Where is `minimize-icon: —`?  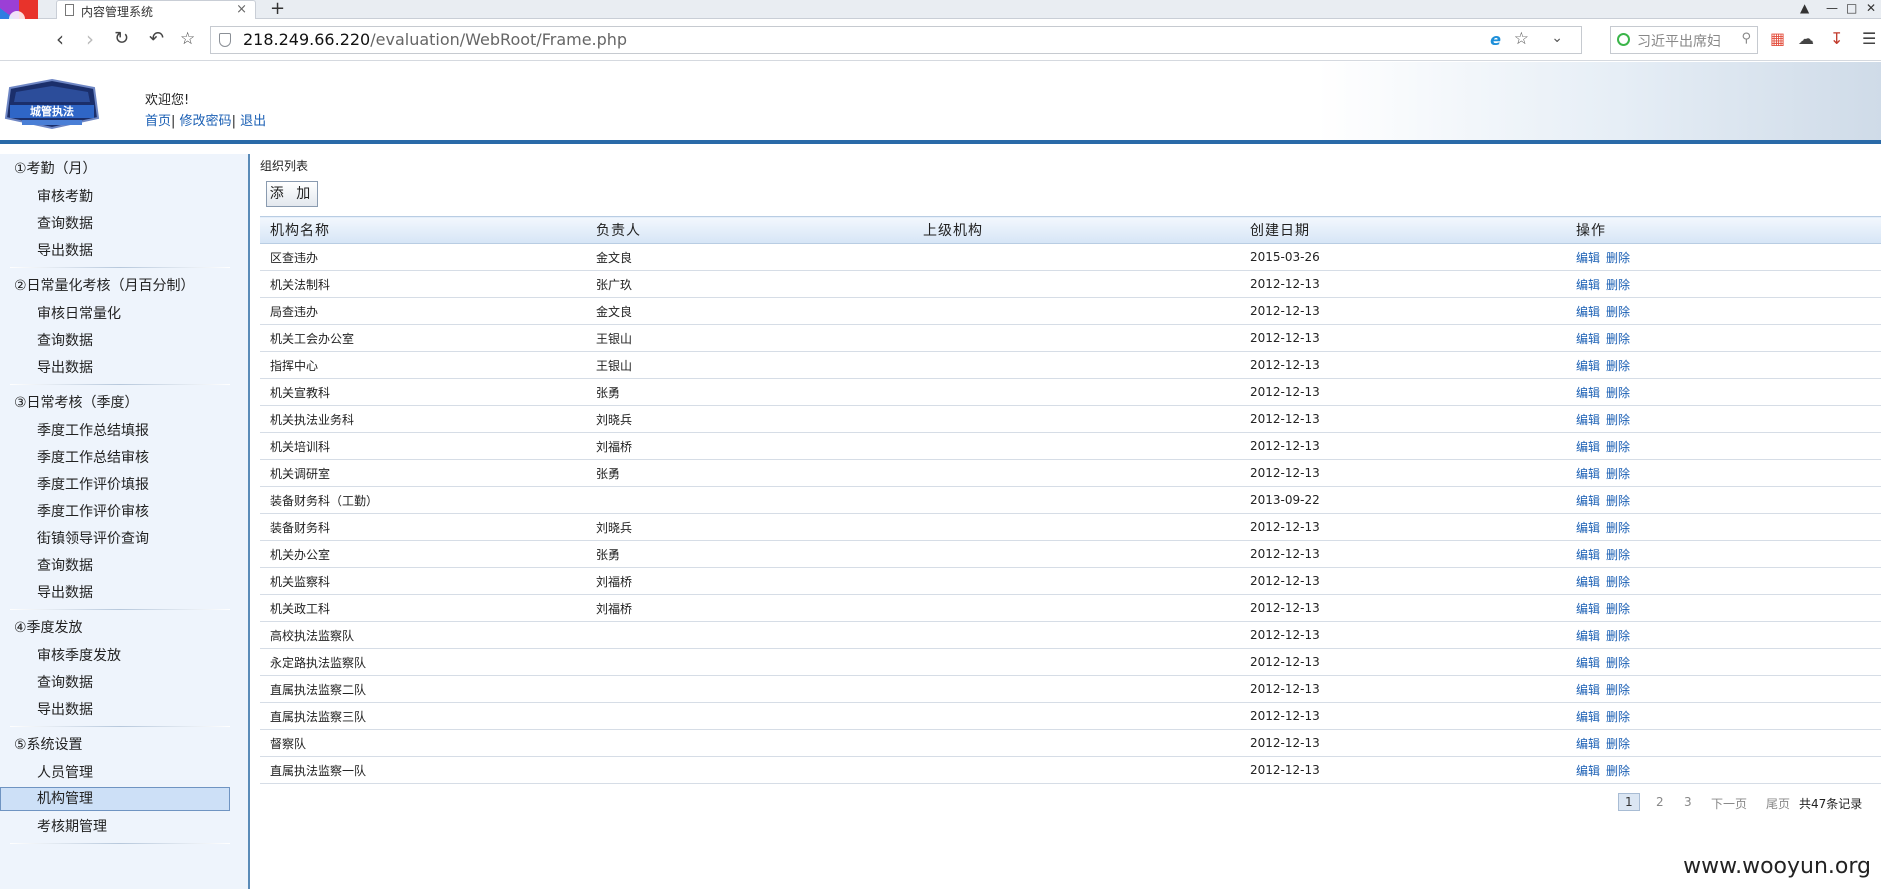 minimize-icon: — is located at coordinates (1832, 8).